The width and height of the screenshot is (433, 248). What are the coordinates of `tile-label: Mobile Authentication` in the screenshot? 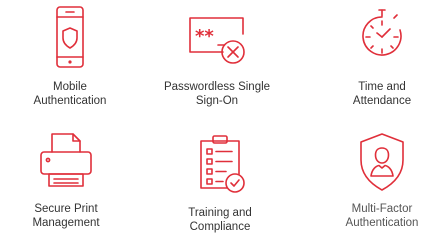 It's located at (70, 94).